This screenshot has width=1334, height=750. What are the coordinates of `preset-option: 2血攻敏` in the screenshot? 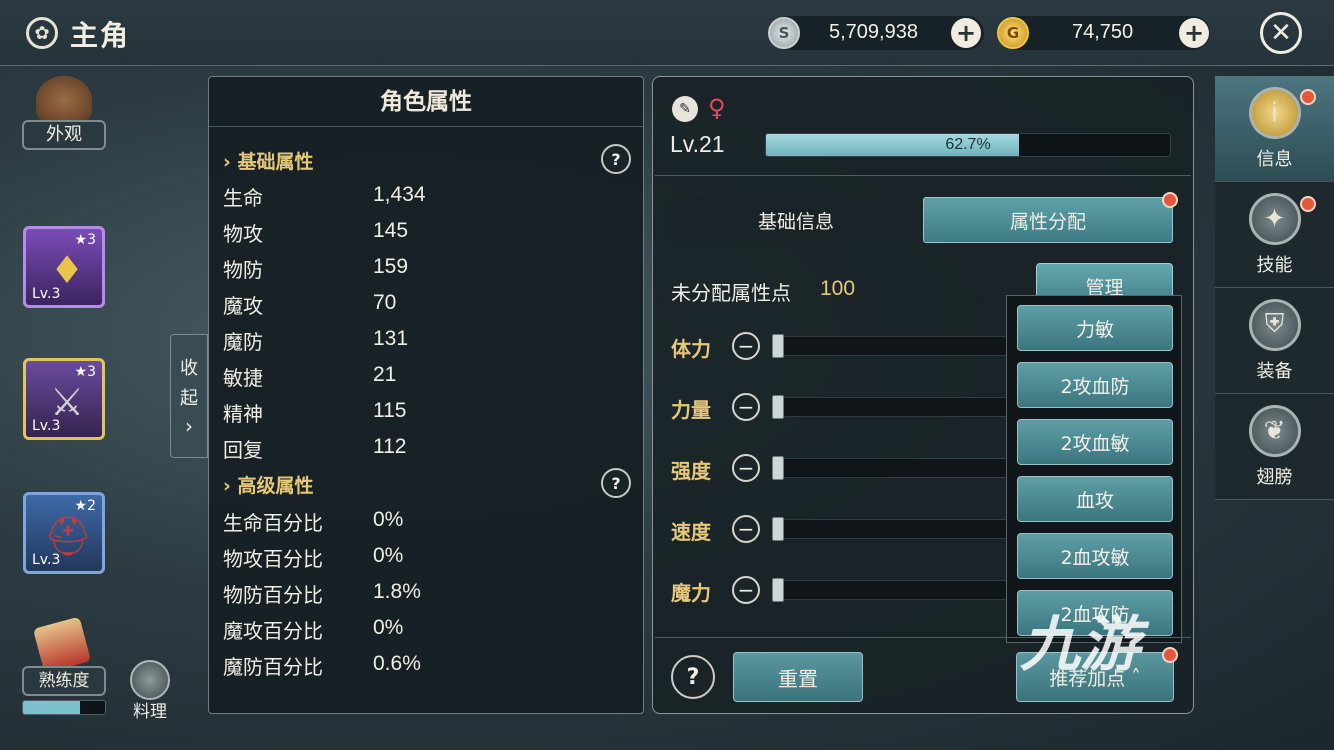 It's located at (1095, 556).